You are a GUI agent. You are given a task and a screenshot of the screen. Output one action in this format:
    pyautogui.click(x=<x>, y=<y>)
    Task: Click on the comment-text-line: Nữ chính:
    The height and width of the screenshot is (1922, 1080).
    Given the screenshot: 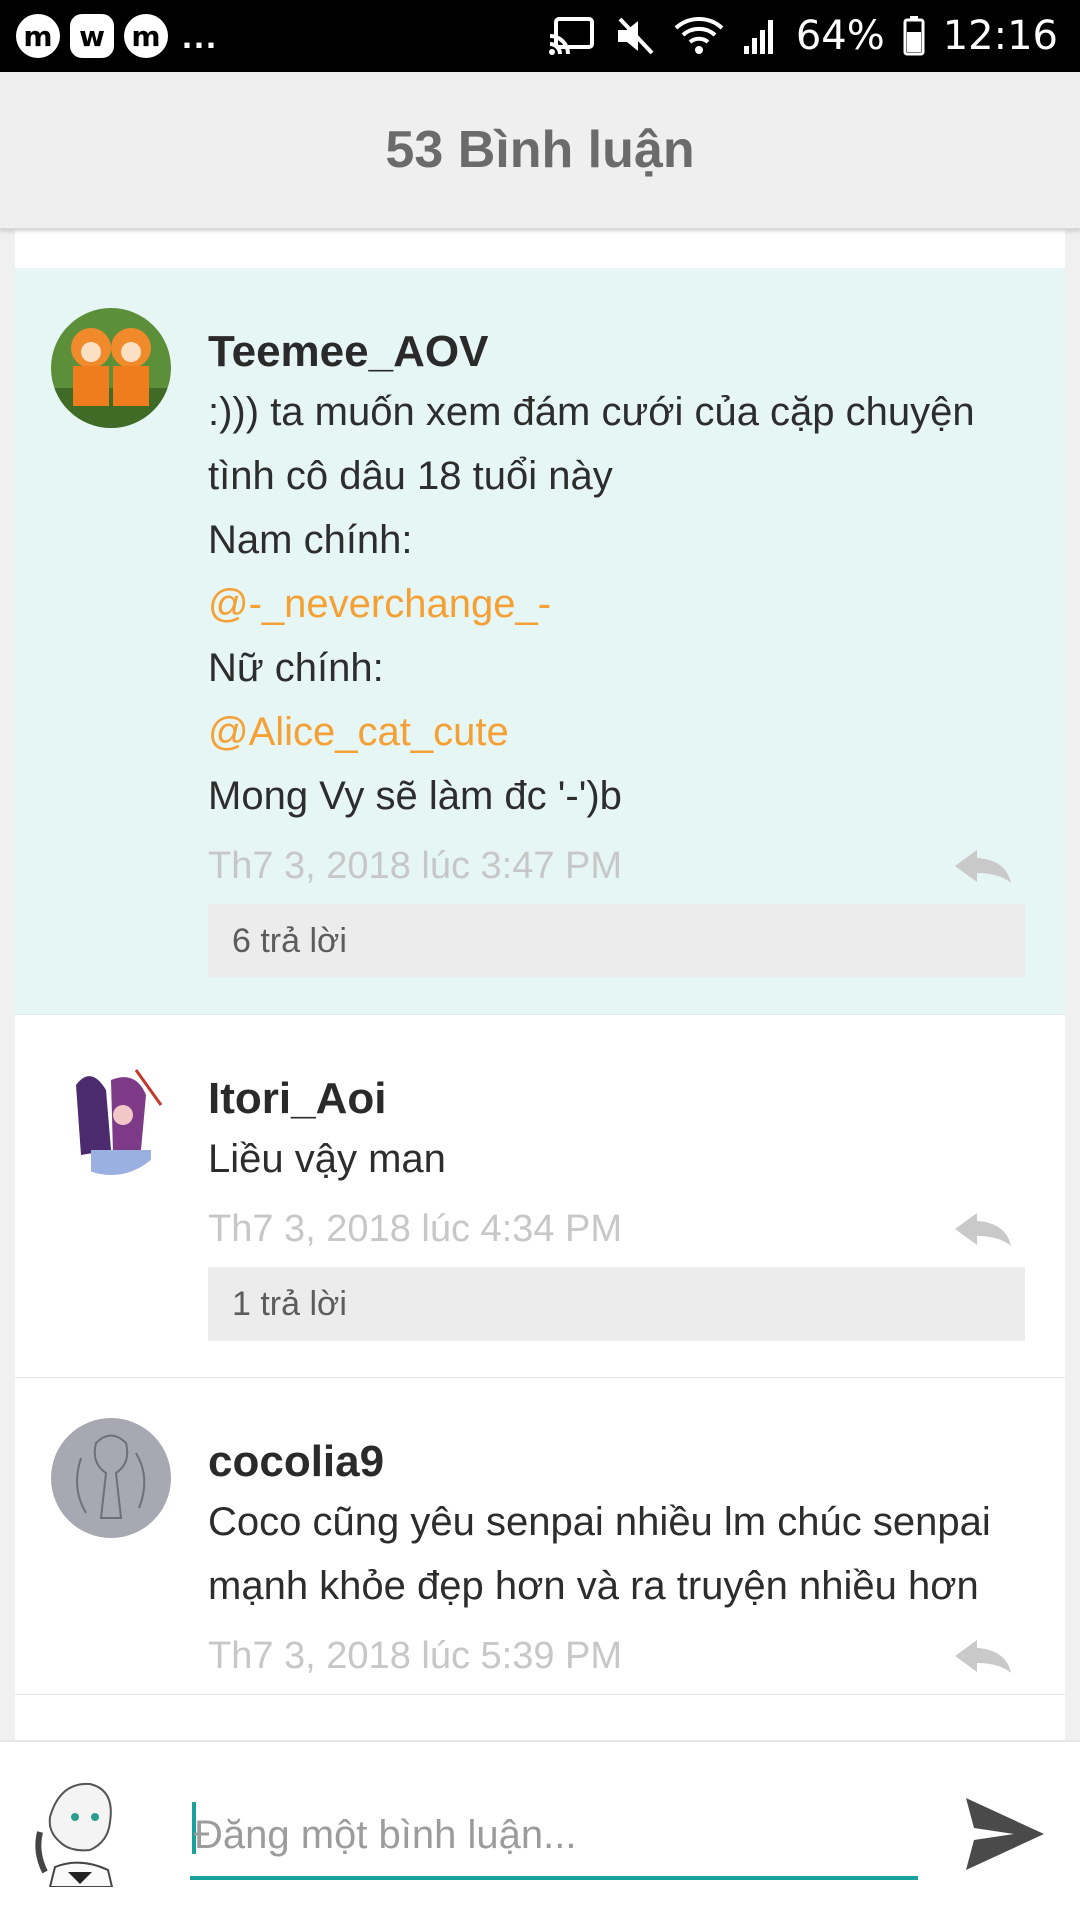 What is the action you would take?
    pyautogui.click(x=296, y=668)
    